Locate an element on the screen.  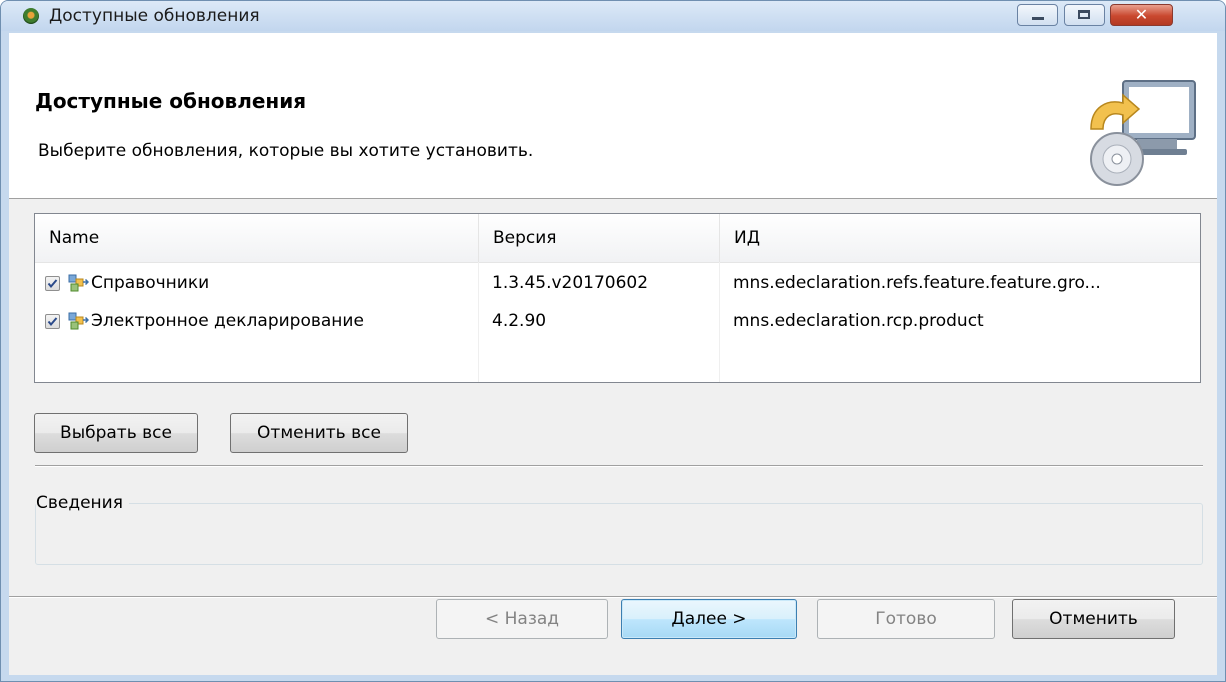
separator is located at coordinates (619, 466).